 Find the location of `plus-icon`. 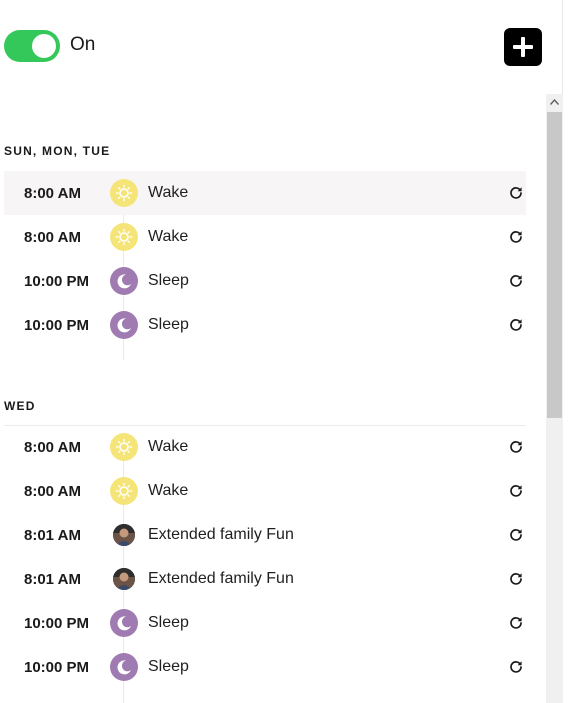

plus-icon is located at coordinates (523, 47).